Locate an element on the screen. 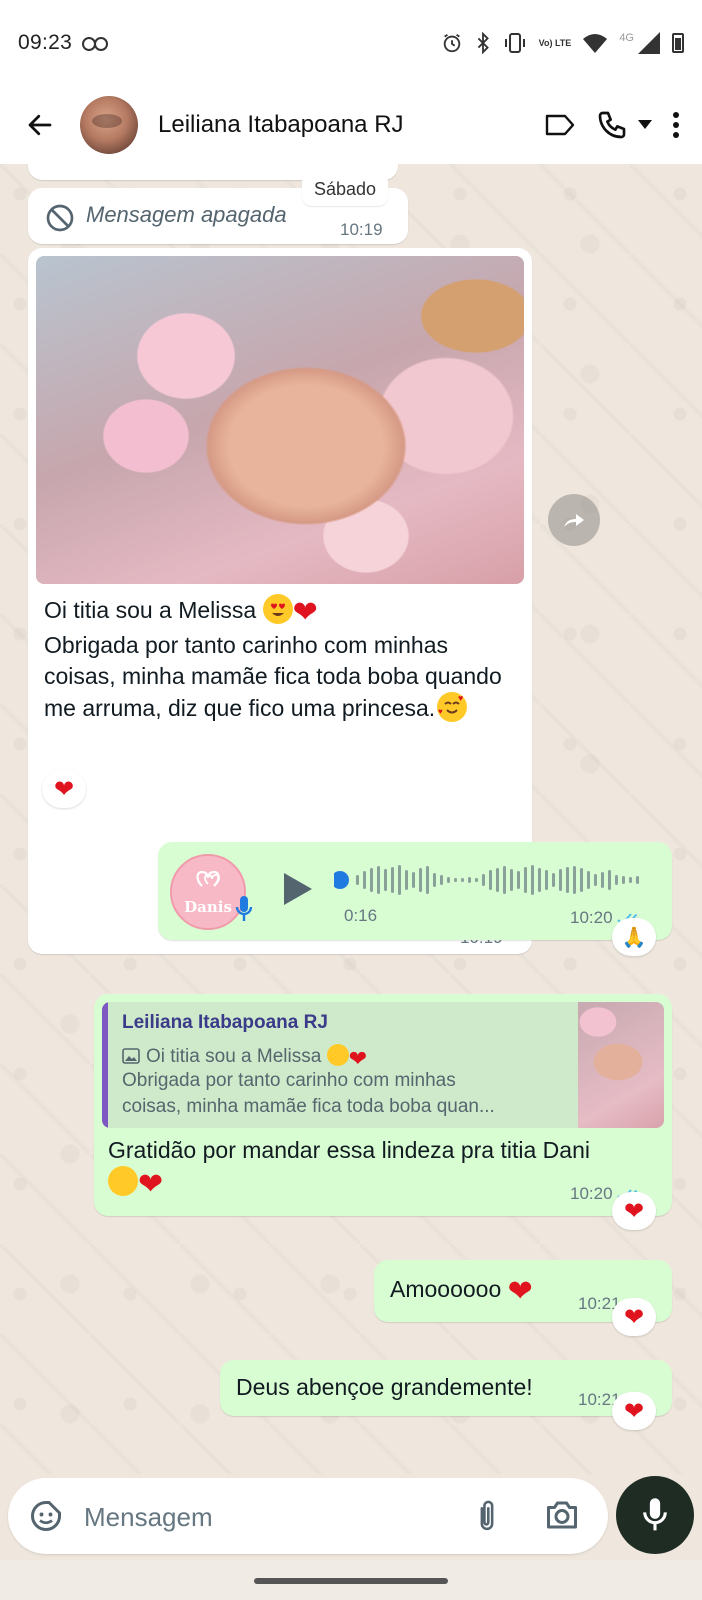 The height and width of the screenshot is (1600, 702). forward-icon is located at coordinates (574, 520).